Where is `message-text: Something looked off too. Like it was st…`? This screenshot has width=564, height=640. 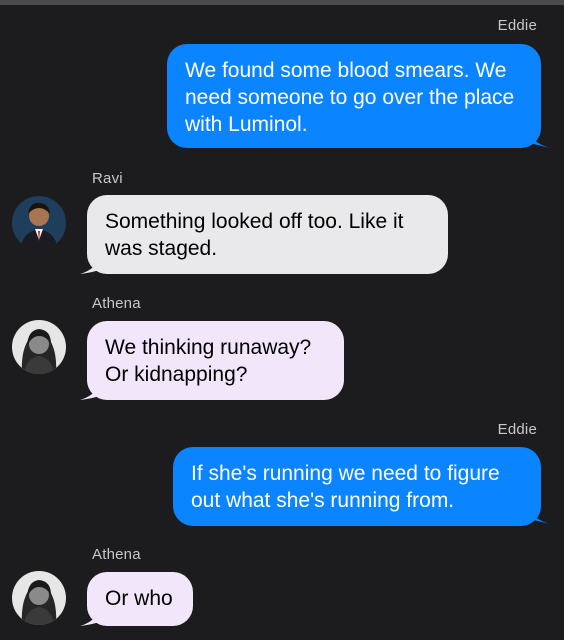 message-text: Something looked off too. Like it was st… is located at coordinates (254, 235).